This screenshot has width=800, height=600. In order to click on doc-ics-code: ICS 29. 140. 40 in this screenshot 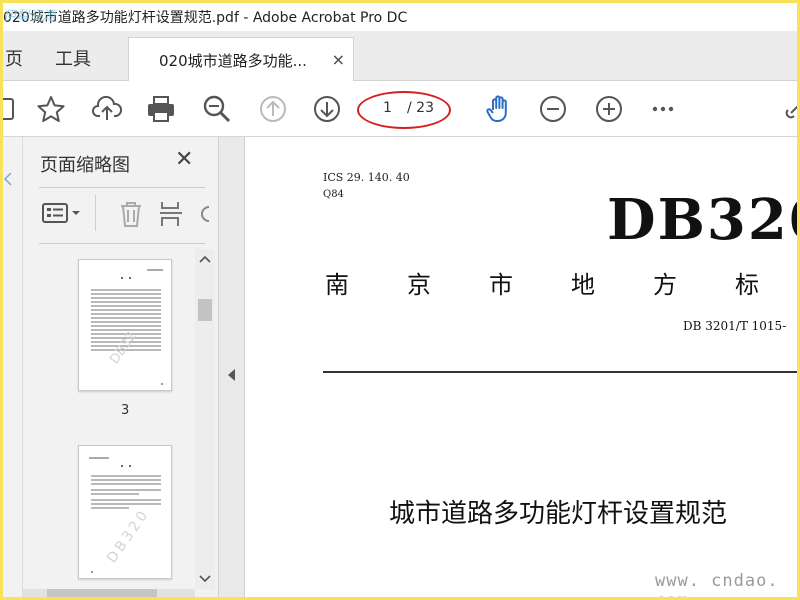, I will do `click(366, 177)`.